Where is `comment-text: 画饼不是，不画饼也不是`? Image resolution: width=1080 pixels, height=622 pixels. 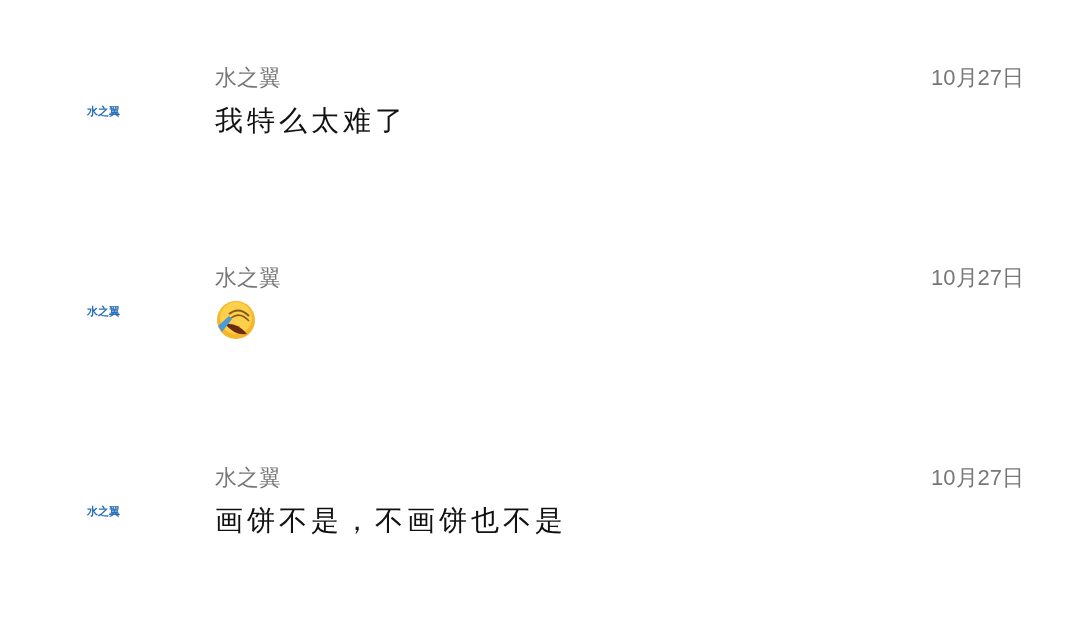
comment-text: 画饼不是，不画饼也不是 is located at coordinates (391, 520).